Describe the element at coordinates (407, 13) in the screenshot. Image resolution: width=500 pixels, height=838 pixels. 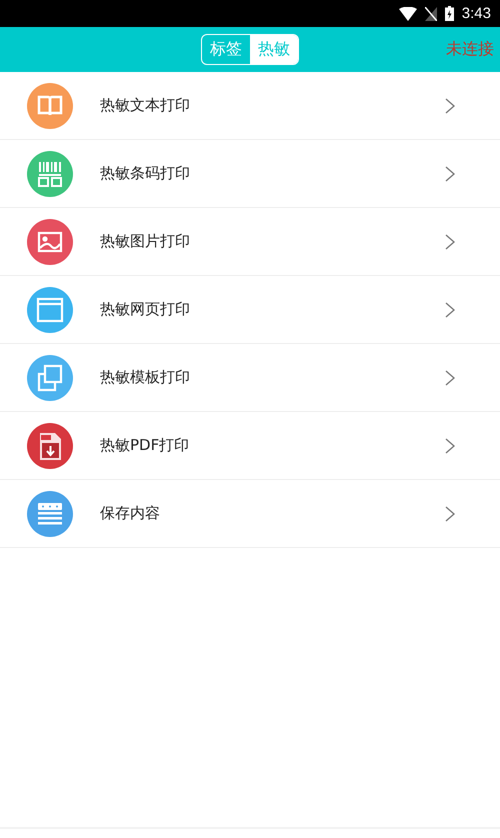
I see `wifi-icon` at that location.